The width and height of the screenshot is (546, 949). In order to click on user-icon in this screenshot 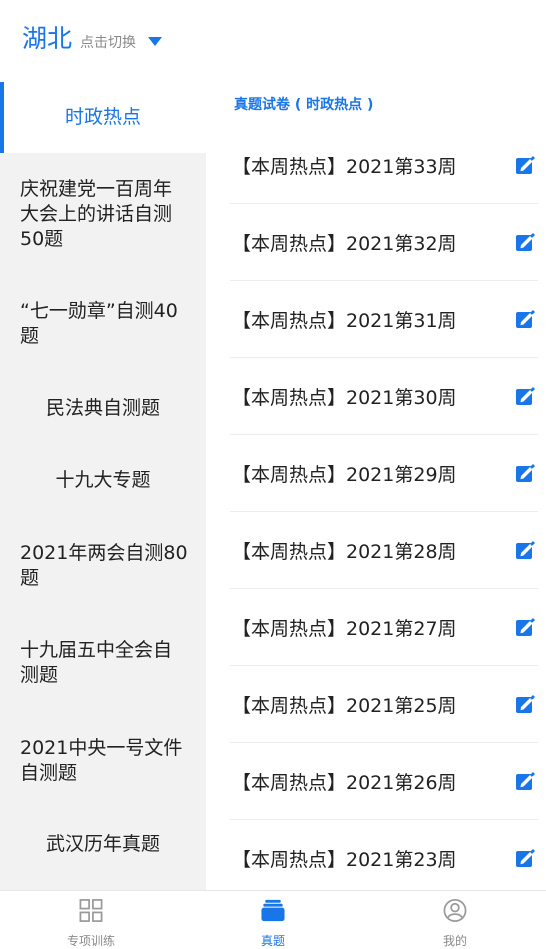, I will do `click(455, 910)`.